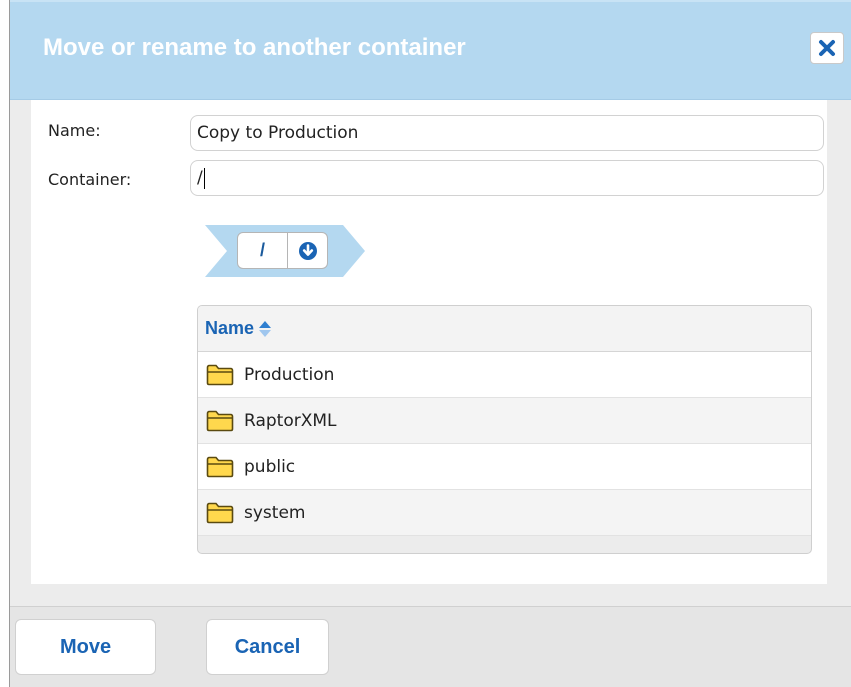  I want to click on close-button, so click(827, 48).